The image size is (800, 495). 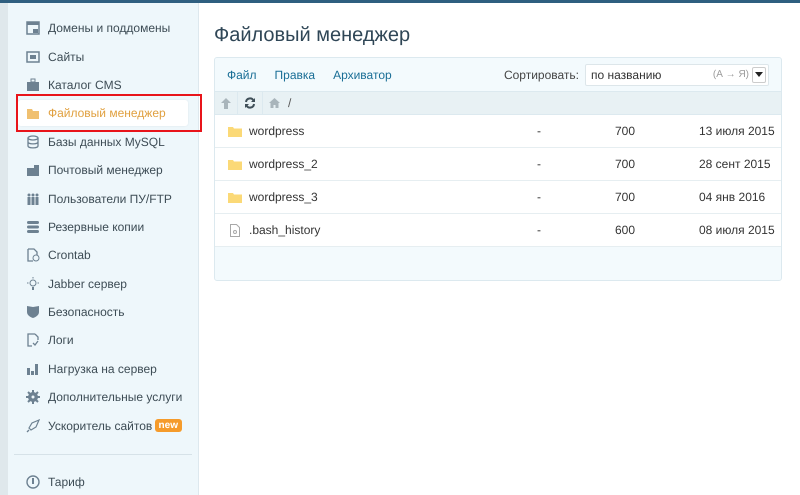 I want to click on sidebar-item: Домены и поддомены, so click(x=103, y=28).